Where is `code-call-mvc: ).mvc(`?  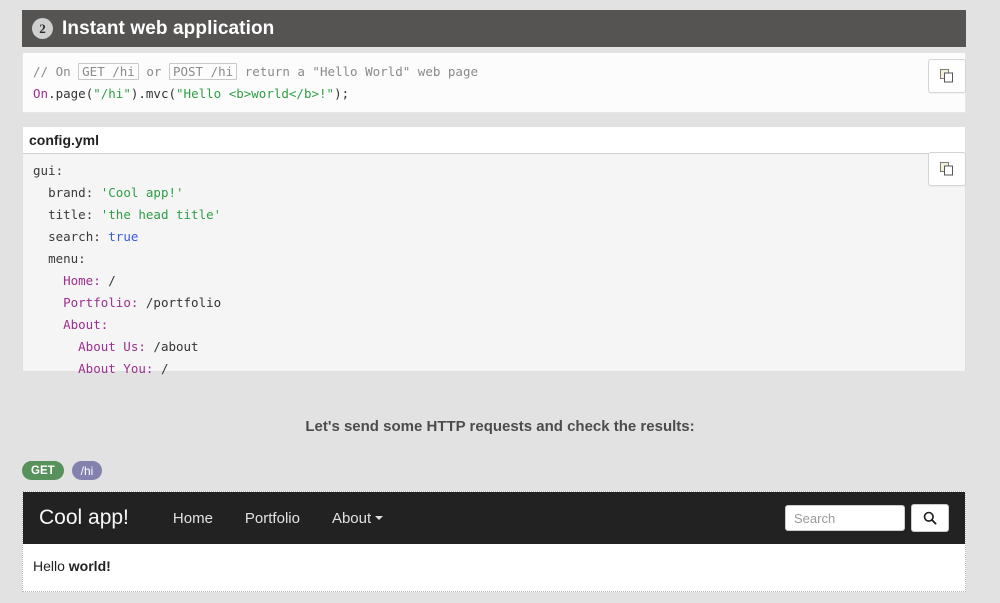
code-call-mvc: ).mvc( is located at coordinates (153, 93).